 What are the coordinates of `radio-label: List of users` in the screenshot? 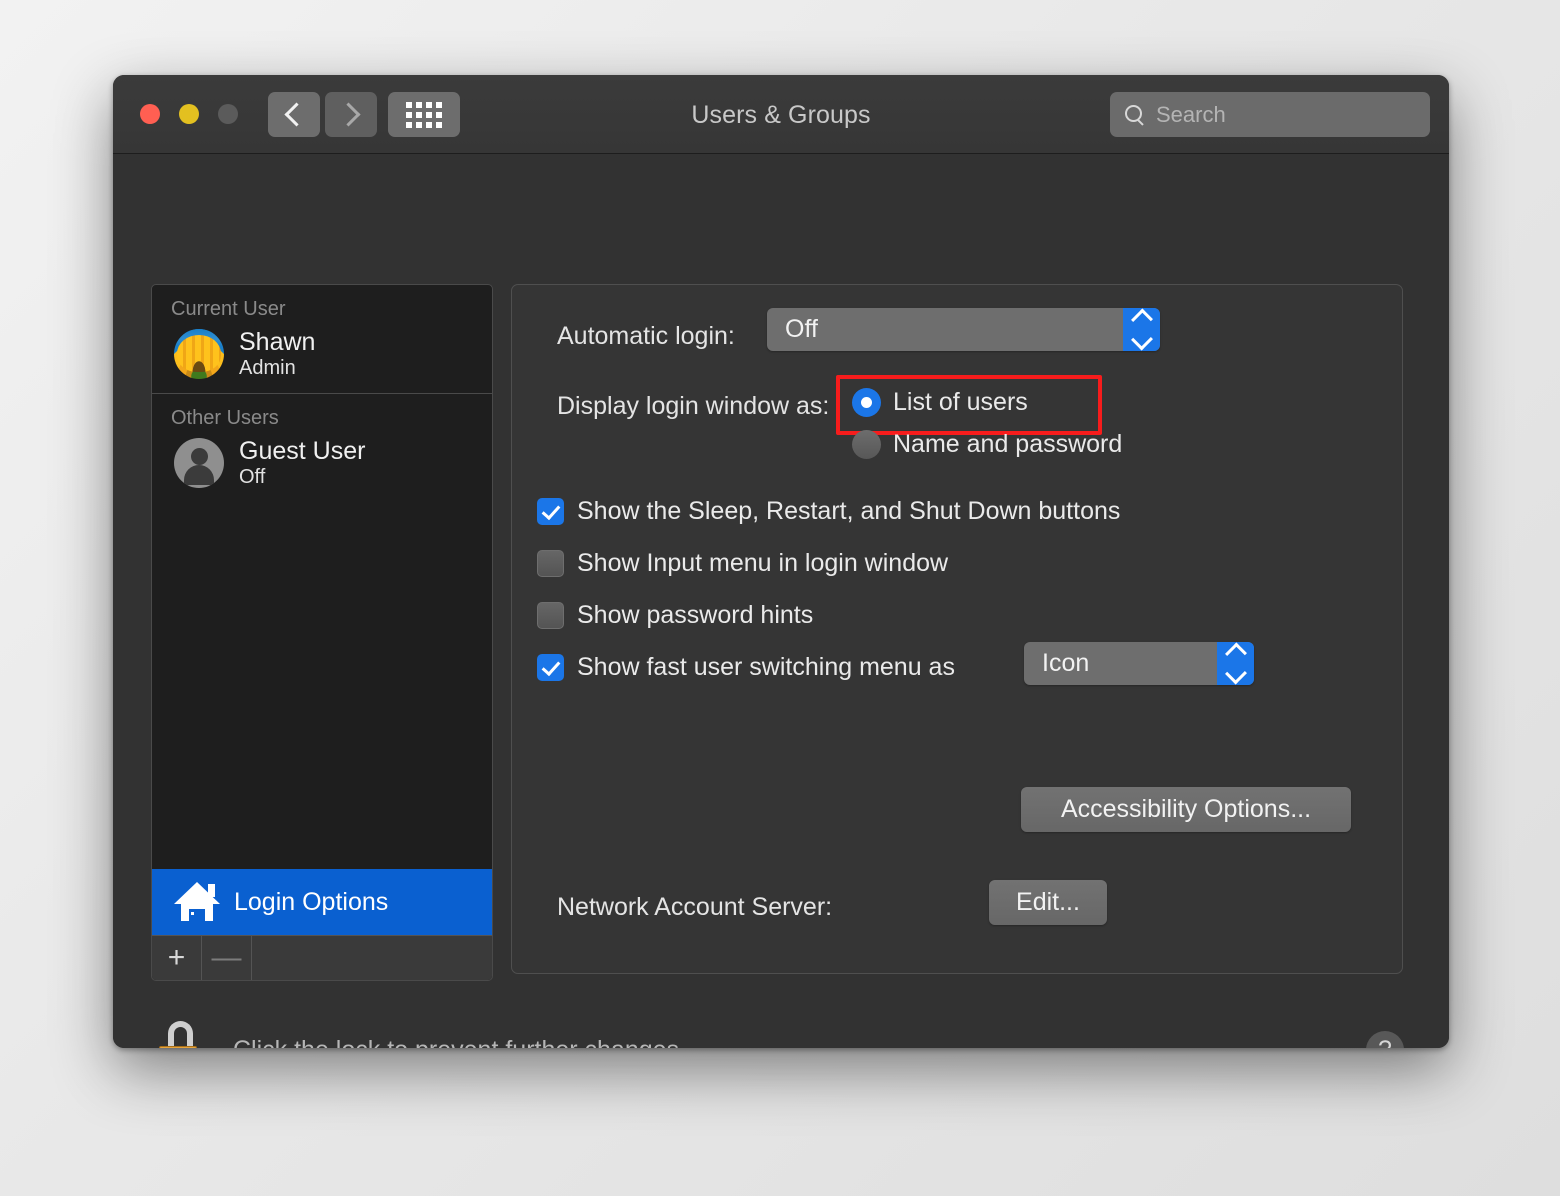 It's located at (960, 402).